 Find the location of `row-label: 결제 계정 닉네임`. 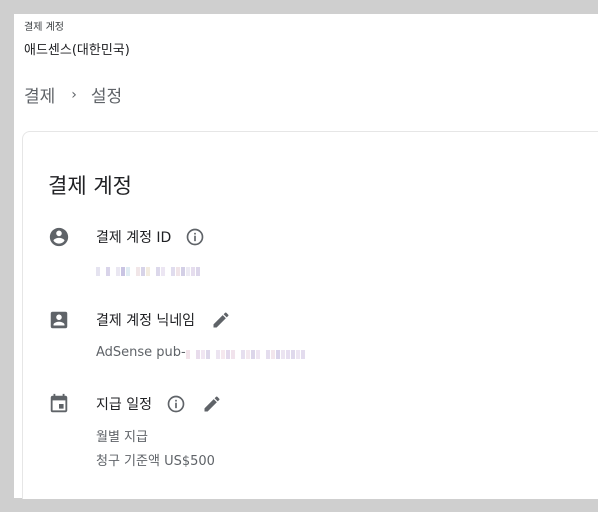

row-label: 결제 계정 닉네임 is located at coordinates (146, 321).